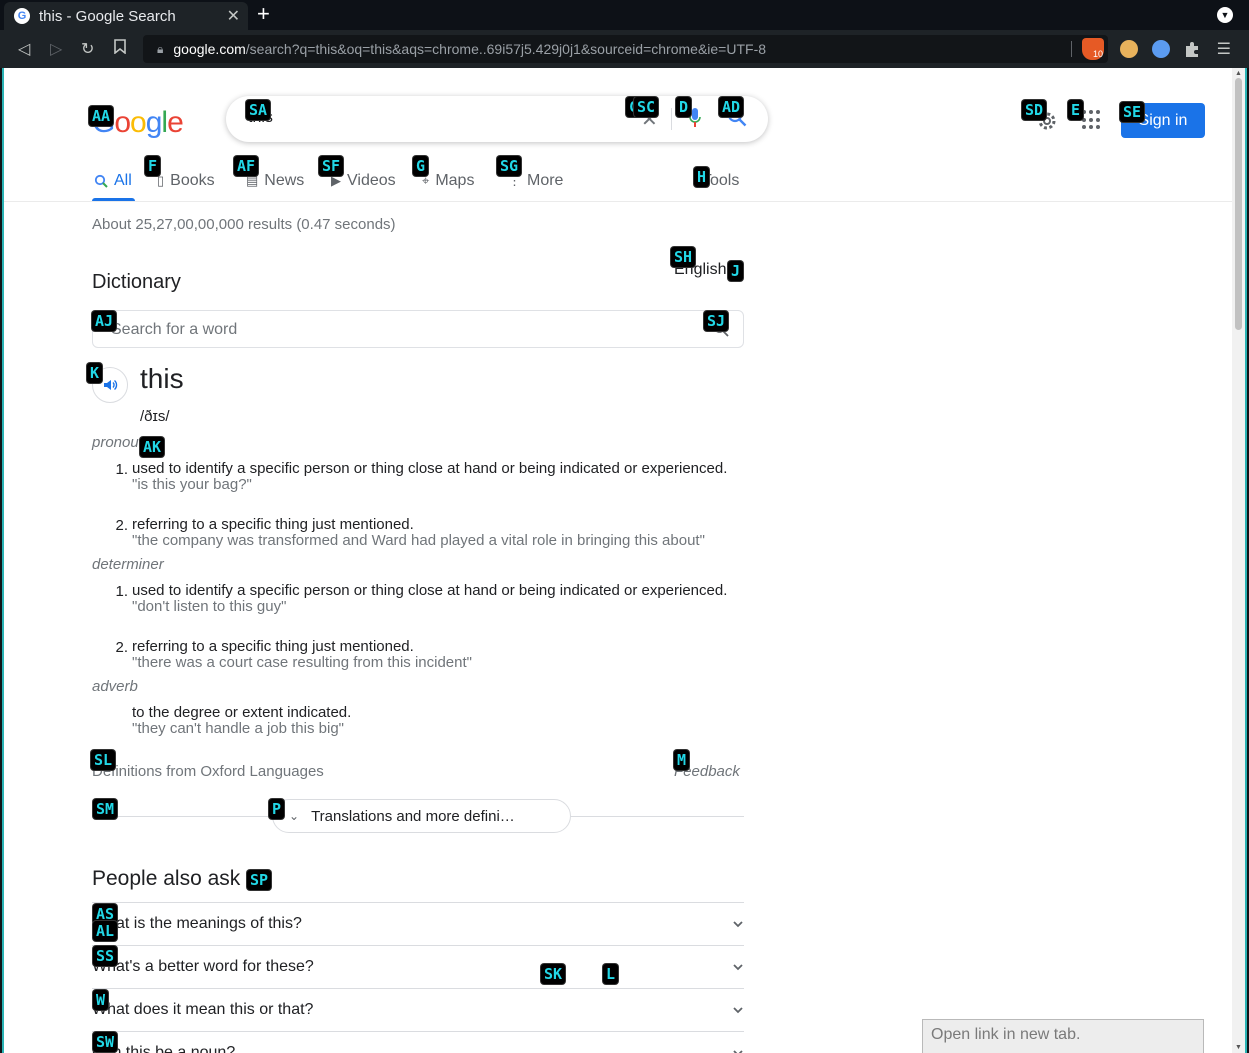 The height and width of the screenshot is (1053, 1249). Describe the element at coordinates (1093, 49) in the screenshot. I see `brave-shield-icon: 10` at that location.